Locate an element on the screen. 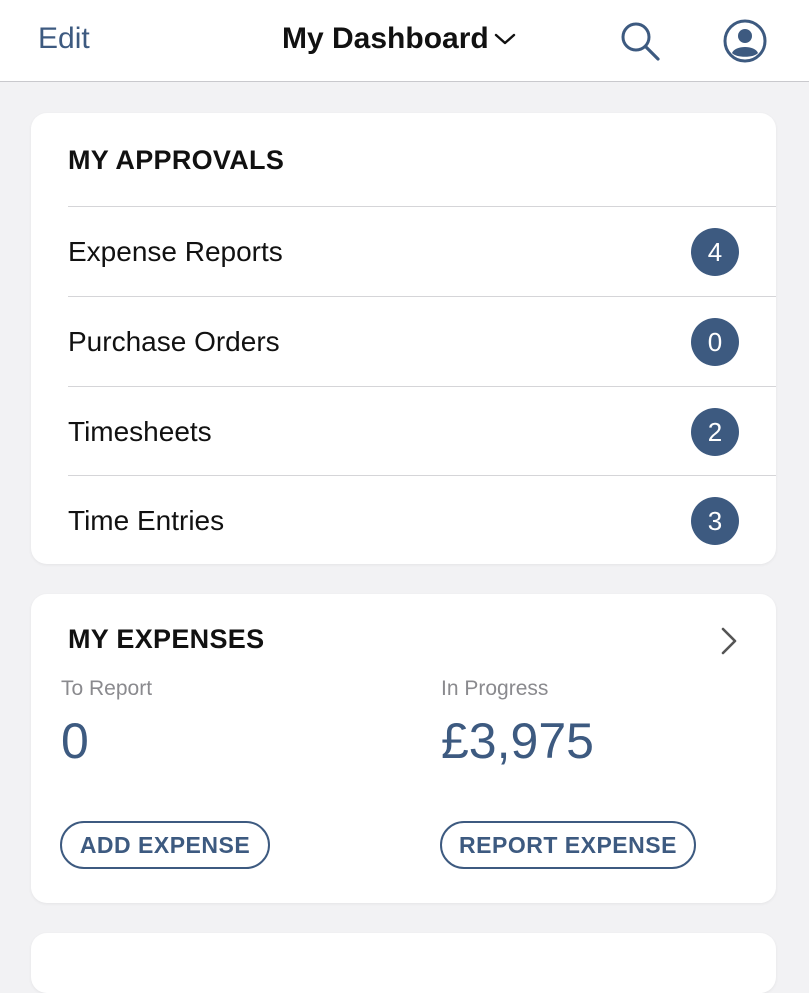  top-navigation-bar: Edit My Dashboard is located at coordinates (404, 41).